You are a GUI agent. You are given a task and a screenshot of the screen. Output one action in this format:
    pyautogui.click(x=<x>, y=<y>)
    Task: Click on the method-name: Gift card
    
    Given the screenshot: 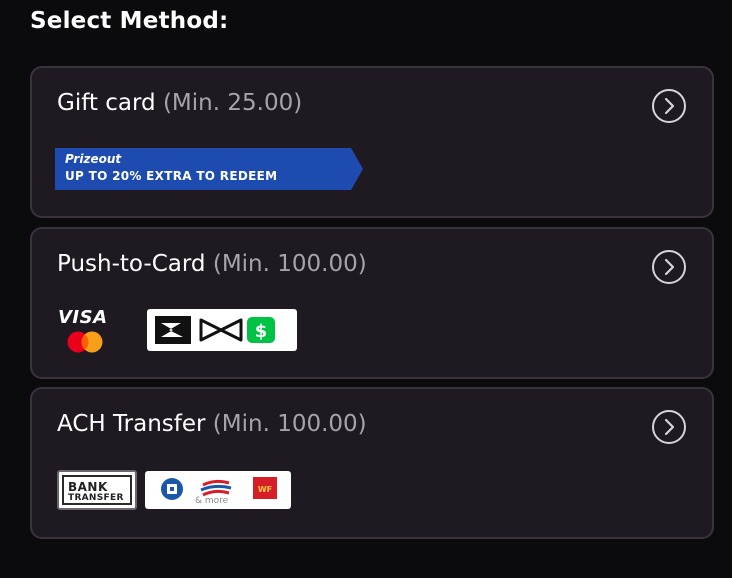 What is the action you would take?
    pyautogui.click(x=106, y=103)
    